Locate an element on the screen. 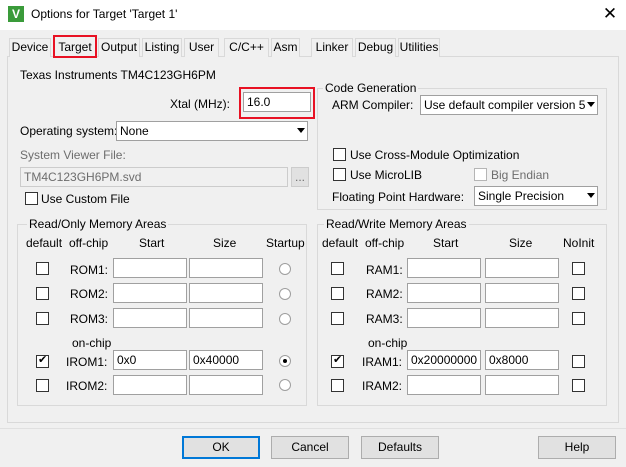 The width and height of the screenshot is (626, 467). microlib-label: Use MicroLIB is located at coordinates (386, 175).